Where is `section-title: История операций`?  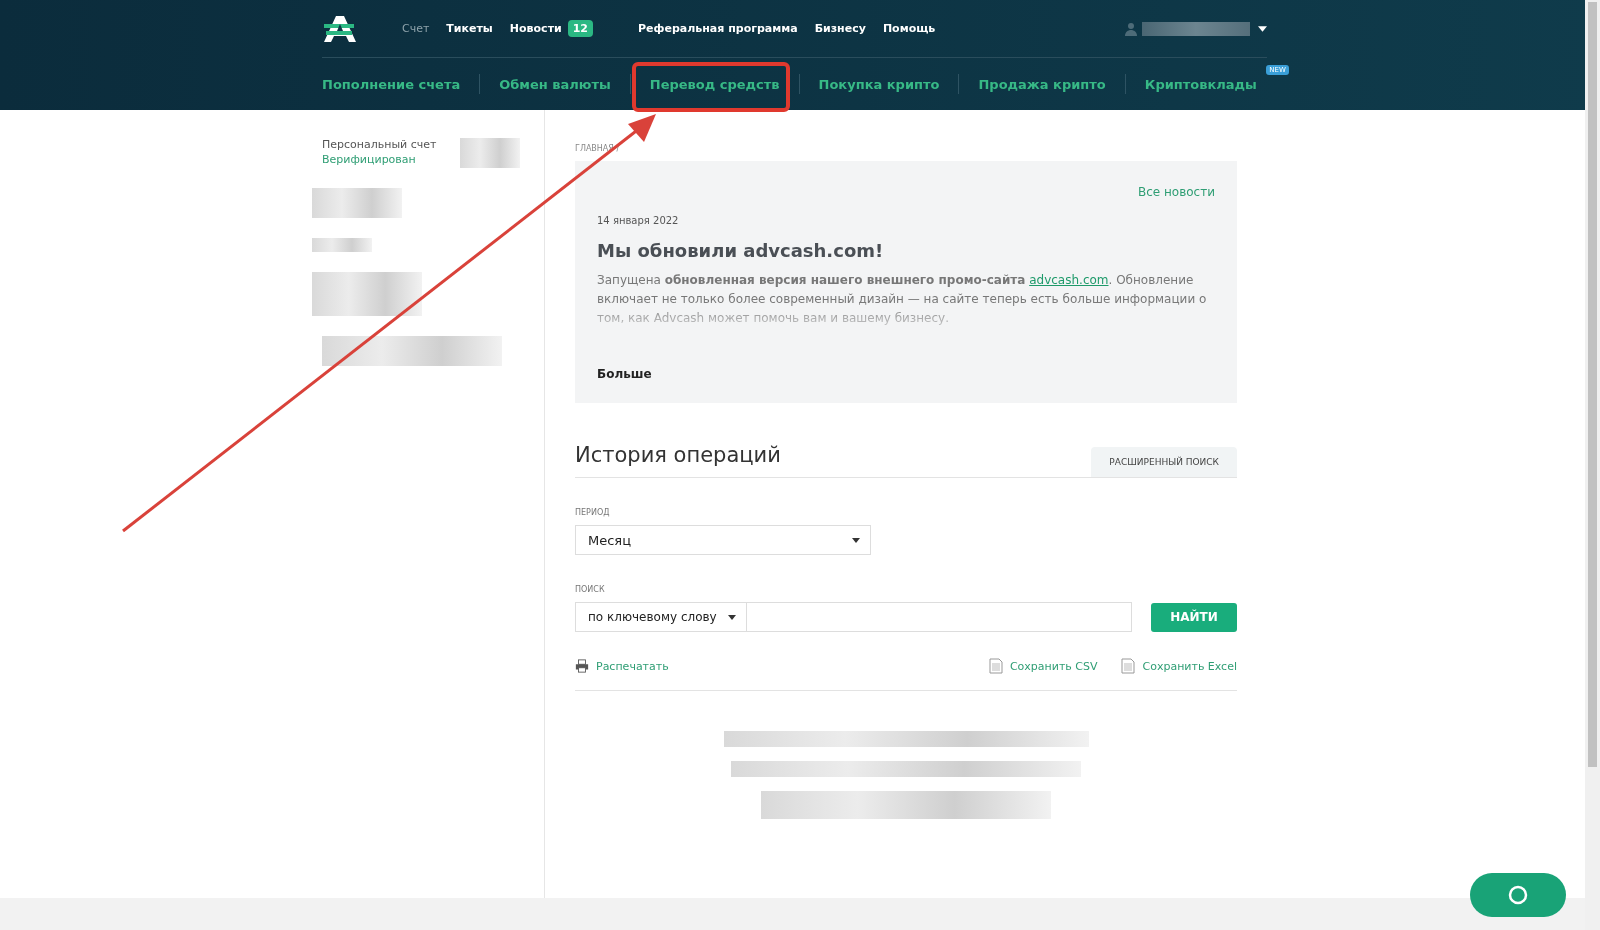
section-title: История операций is located at coordinates (678, 456).